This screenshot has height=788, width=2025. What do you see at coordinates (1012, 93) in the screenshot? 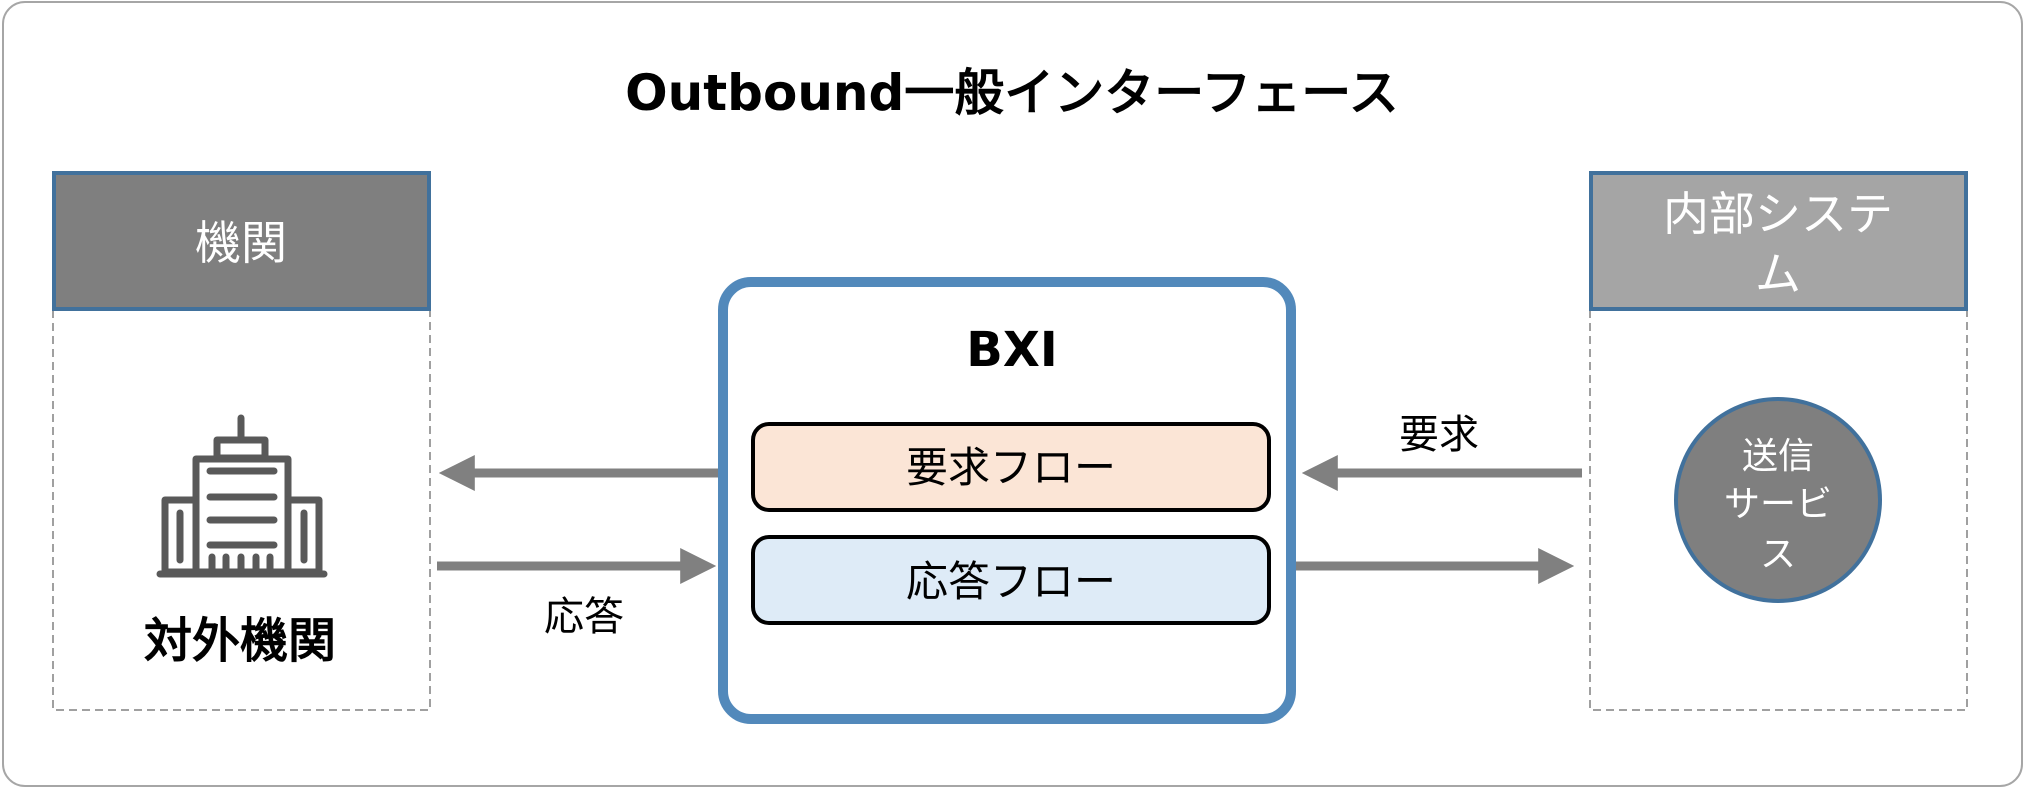
I see `diagram-title: Outbound一般インターフェース` at bounding box center [1012, 93].